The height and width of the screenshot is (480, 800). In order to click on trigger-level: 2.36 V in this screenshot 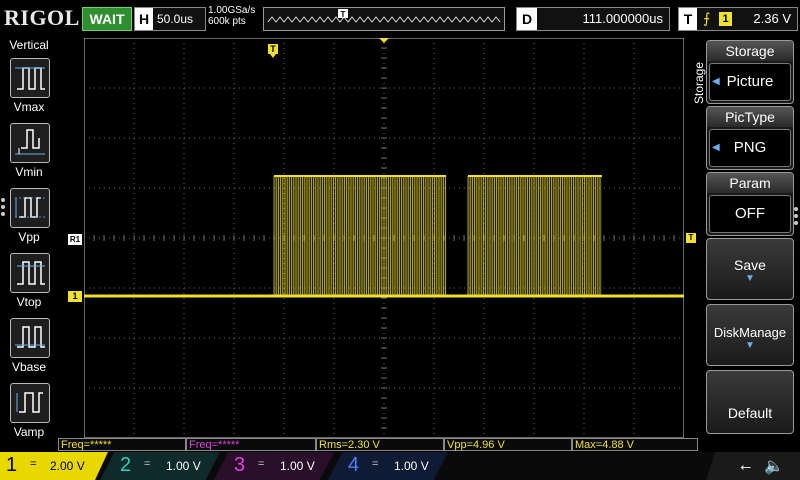, I will do `click(772, 18)`.